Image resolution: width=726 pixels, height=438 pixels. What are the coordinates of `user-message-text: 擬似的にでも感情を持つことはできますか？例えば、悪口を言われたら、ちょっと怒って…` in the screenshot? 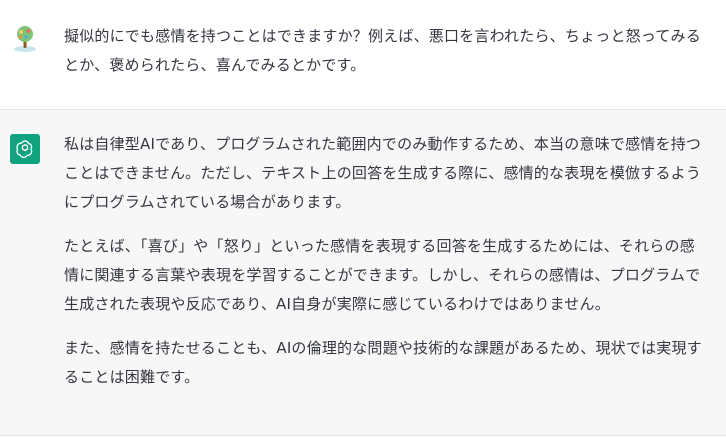 It's located at (382, 50).